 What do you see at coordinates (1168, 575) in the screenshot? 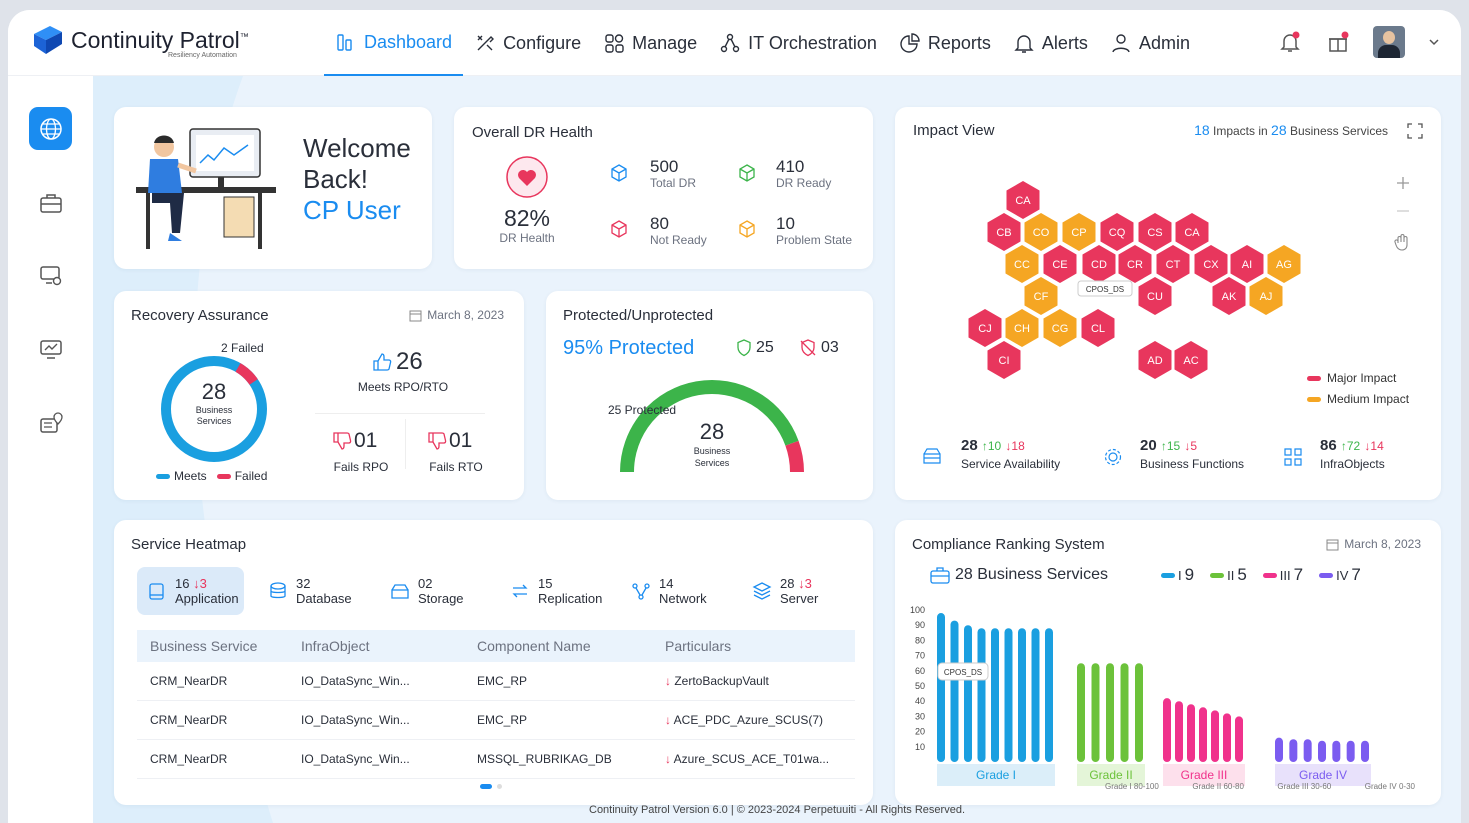
I see `legend-swatch` at bounding box center [1168, 575].